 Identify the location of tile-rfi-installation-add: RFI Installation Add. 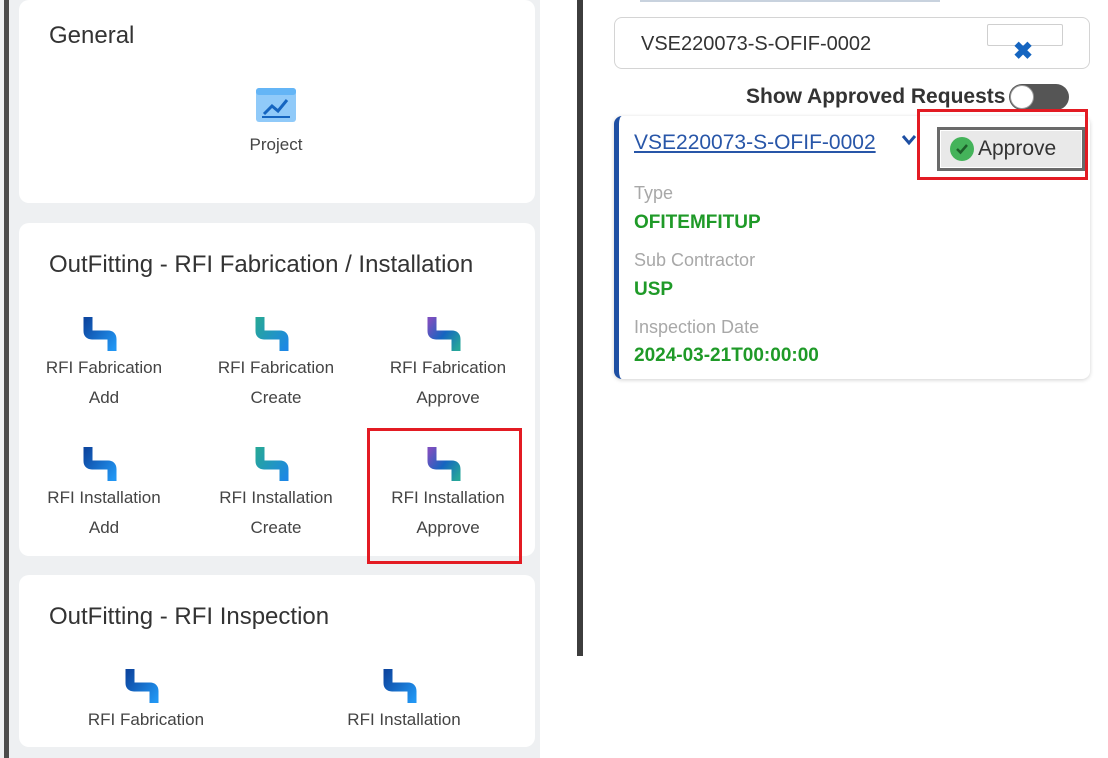
(104, 493).